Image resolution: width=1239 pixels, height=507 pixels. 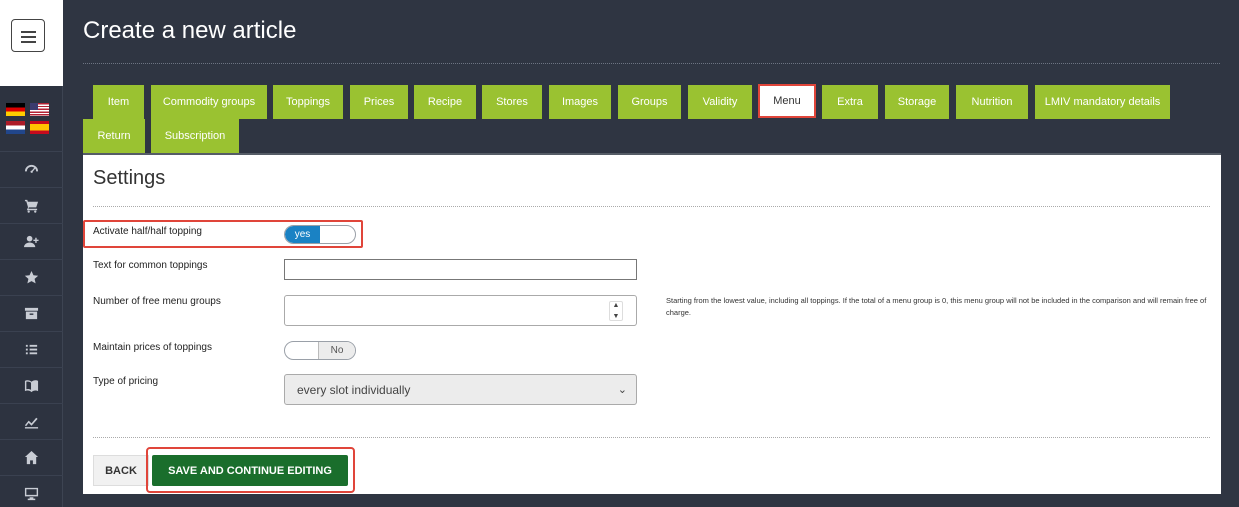 What do you see at coordinates (460, 389) in the screenshot?
I see `pricing-type-select: every slot individually ⌄` at bounding box center [460, 389].